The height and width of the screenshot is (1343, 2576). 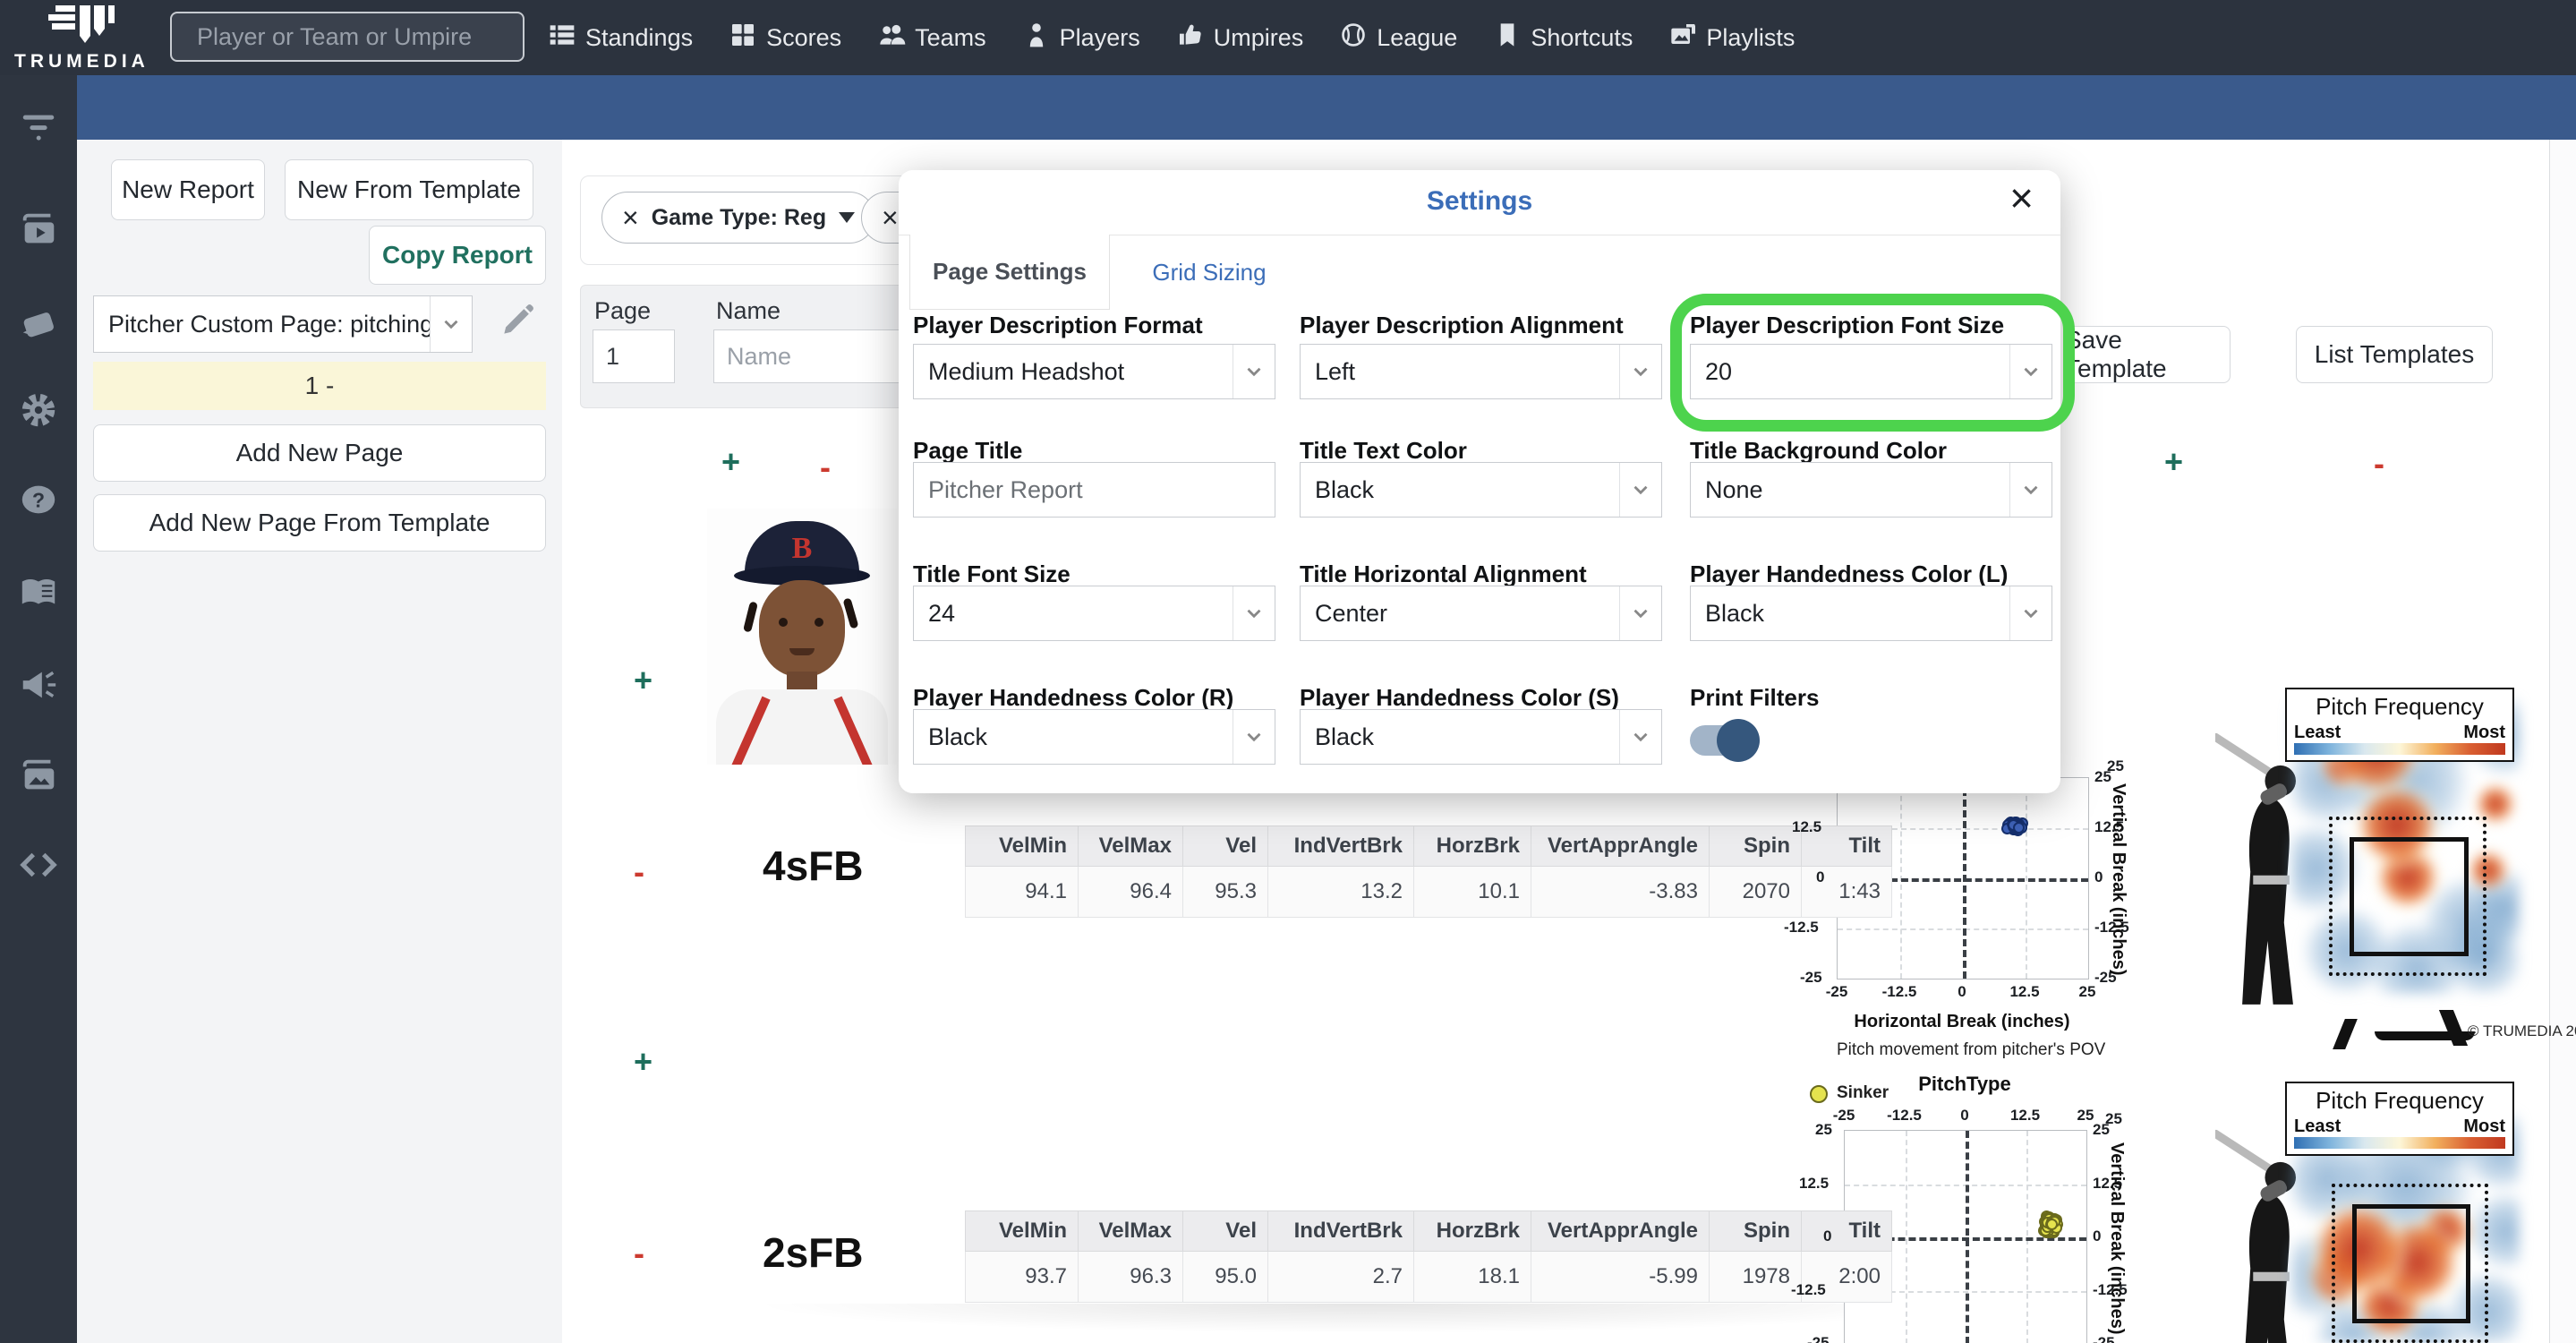 I want to click on player-description-font-size-select: 20, so click(x=1871, y=371).